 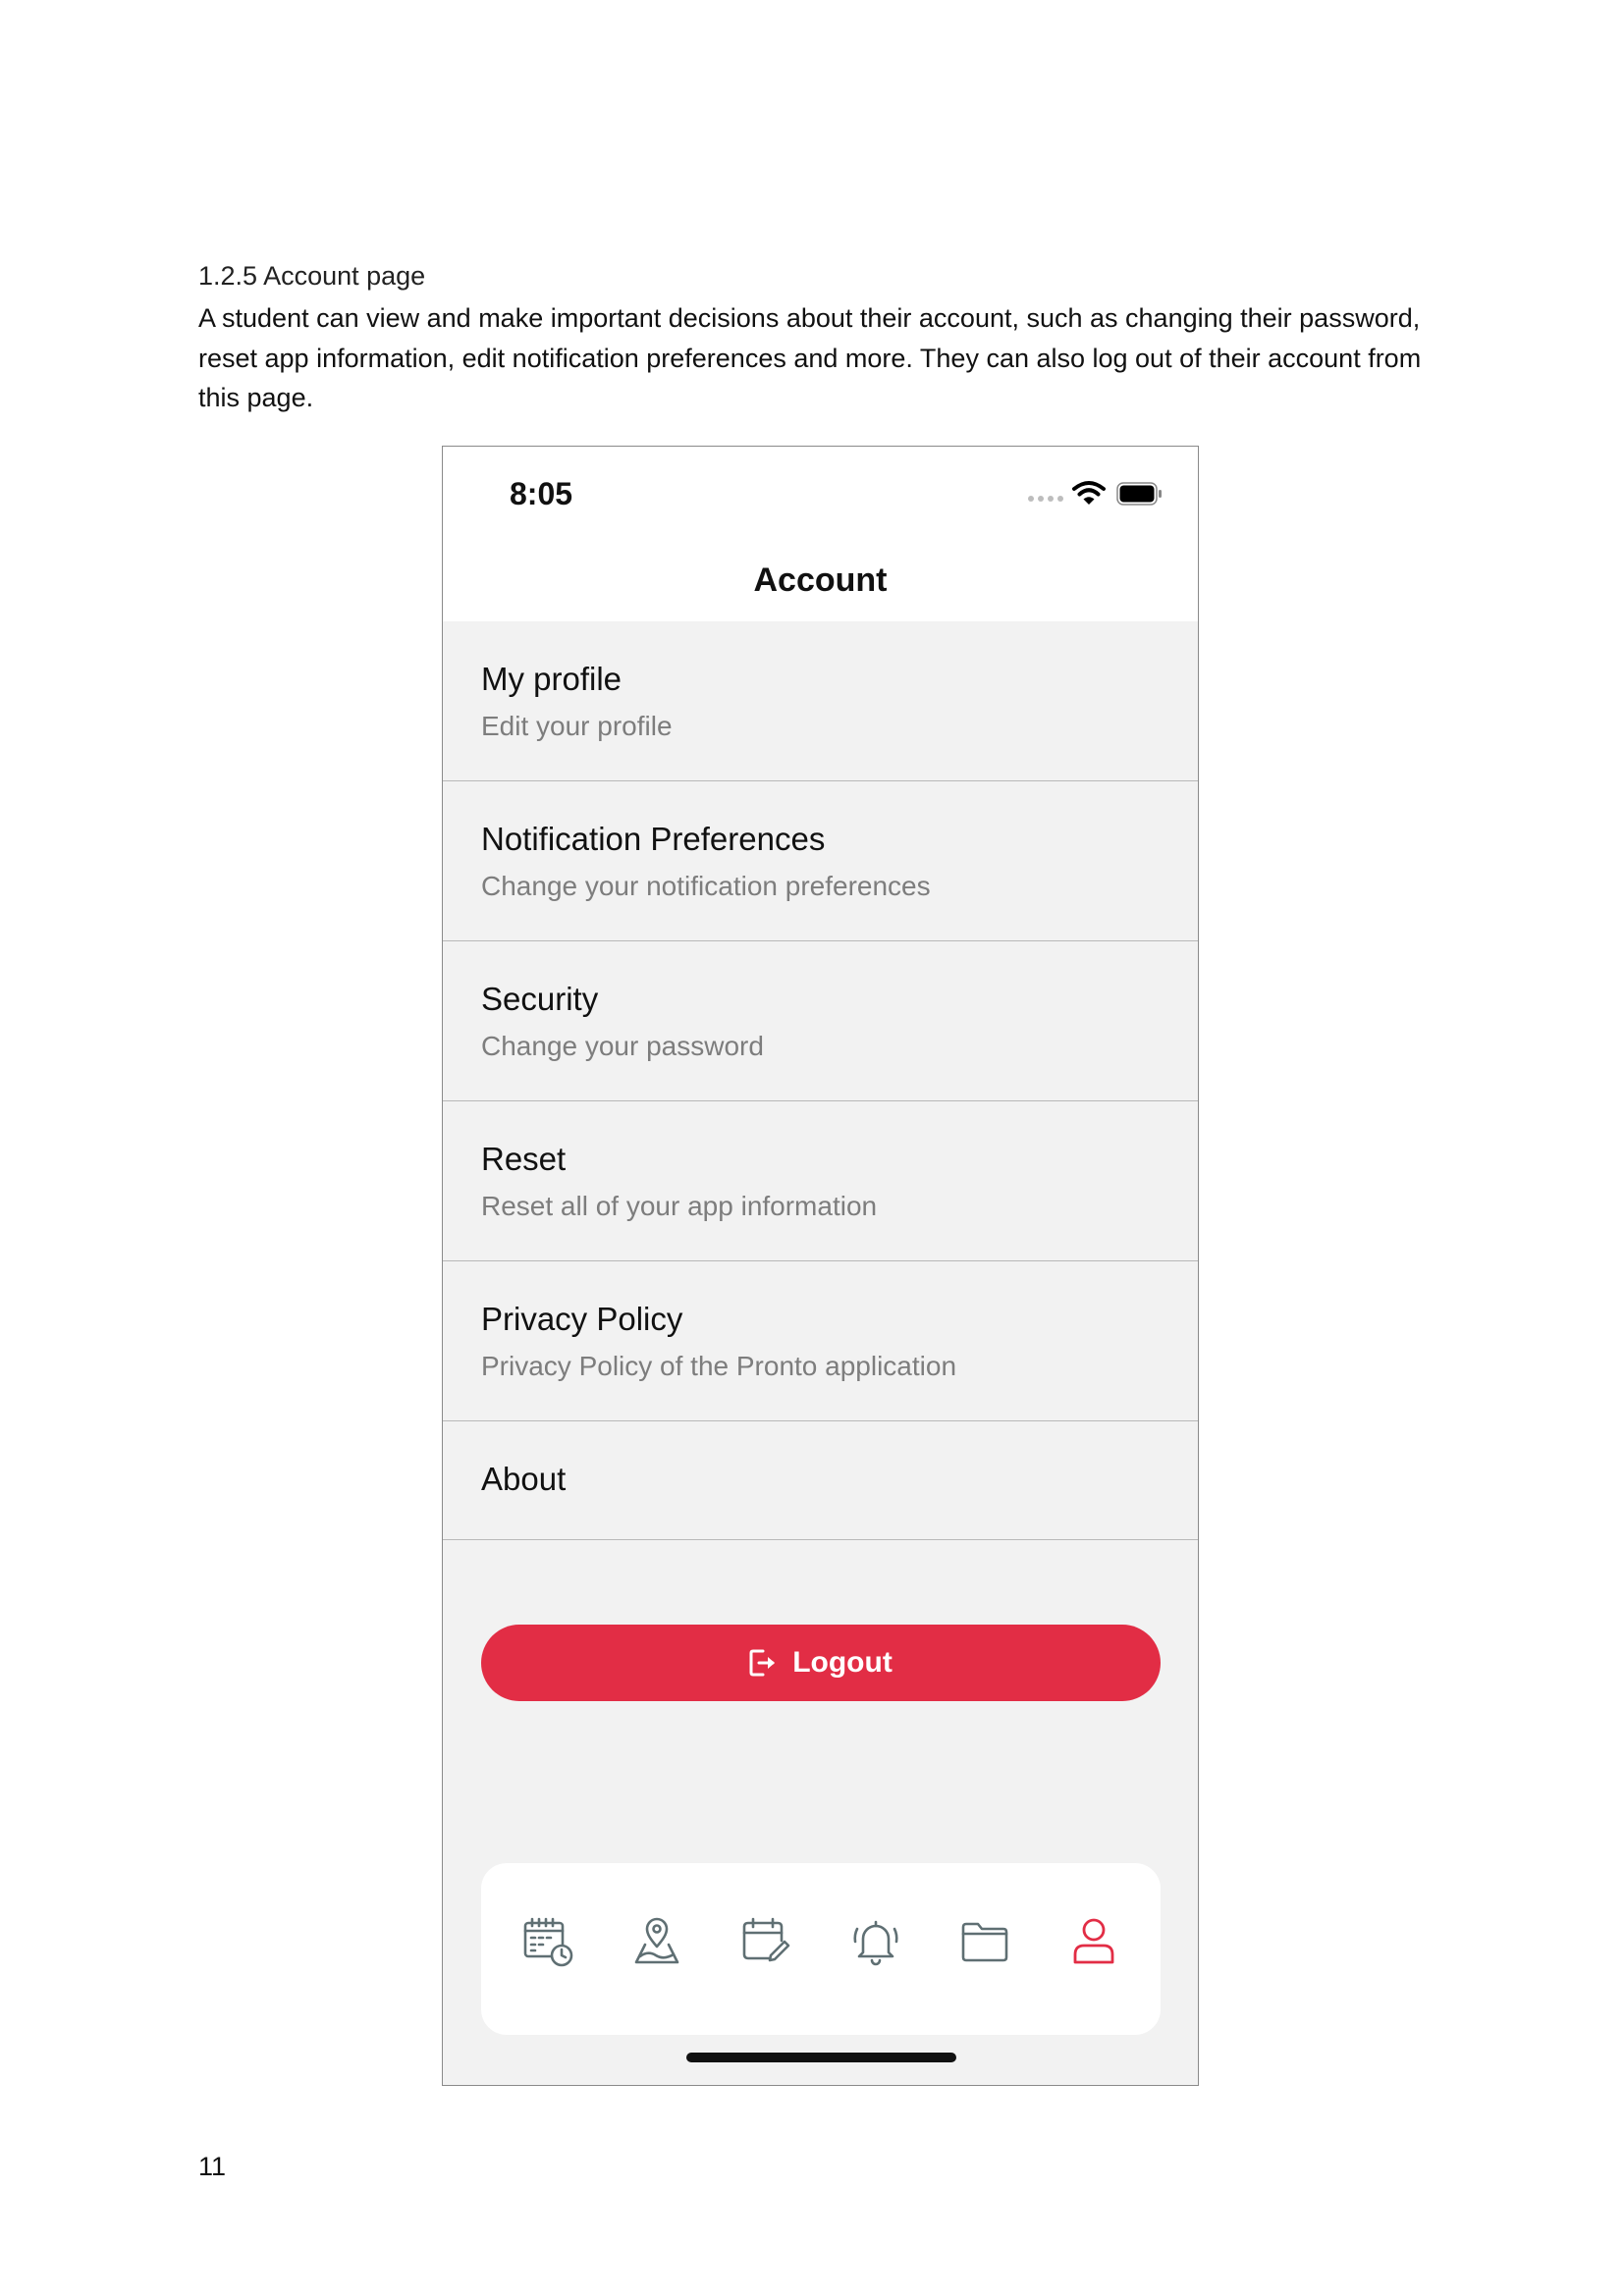 What do you see at coordinates (820, 491) in the screenshot?
I see `status-bar: 8:05` at bounding box center [820, 491].